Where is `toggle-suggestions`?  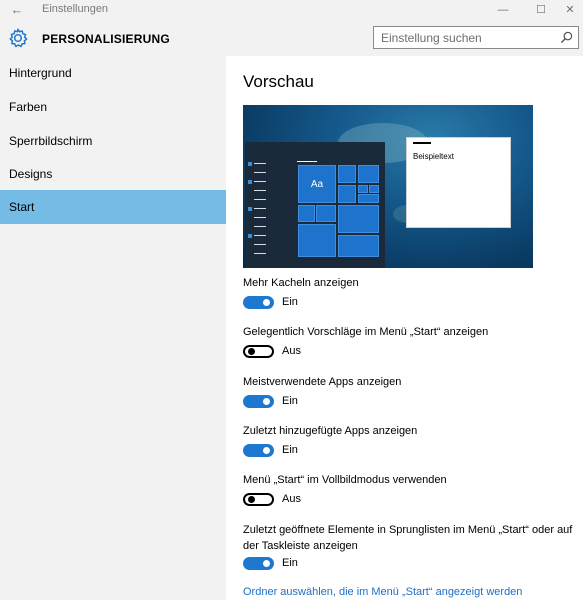
toggle-suggestions is located at coordinates (258, 351).